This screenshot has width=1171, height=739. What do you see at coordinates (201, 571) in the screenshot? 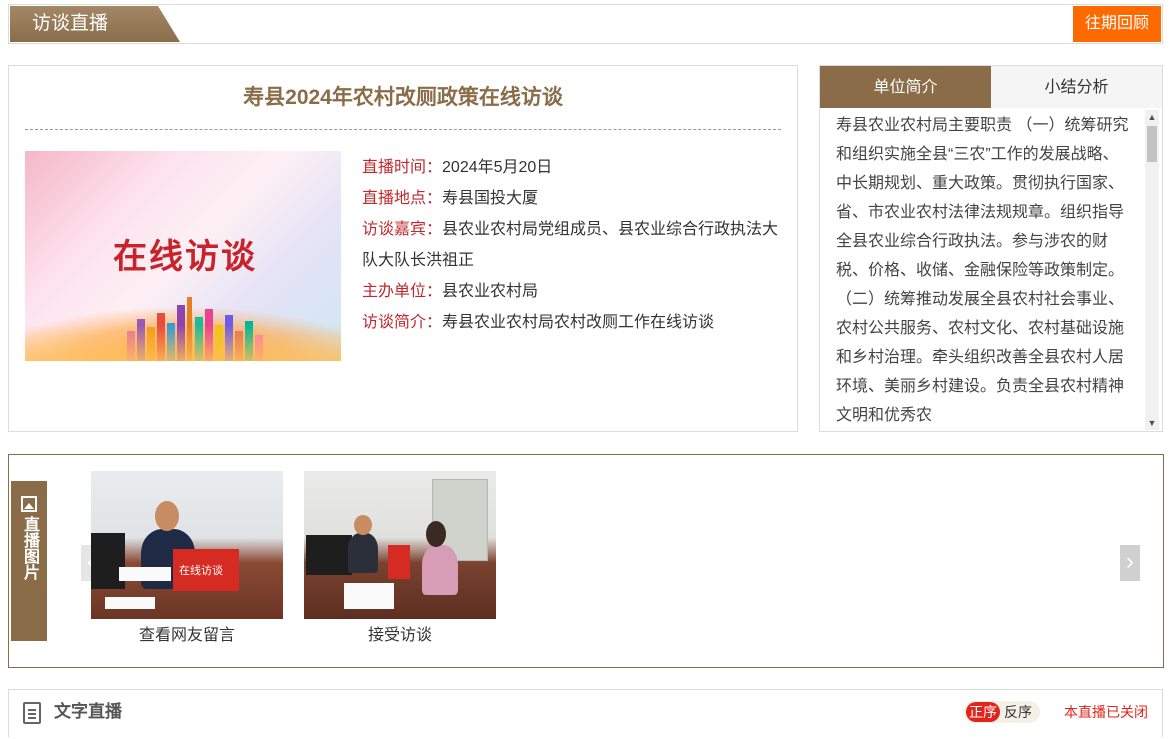
I see `laptop-sign-text: 在线访谈` at bounding box center [201, 571].